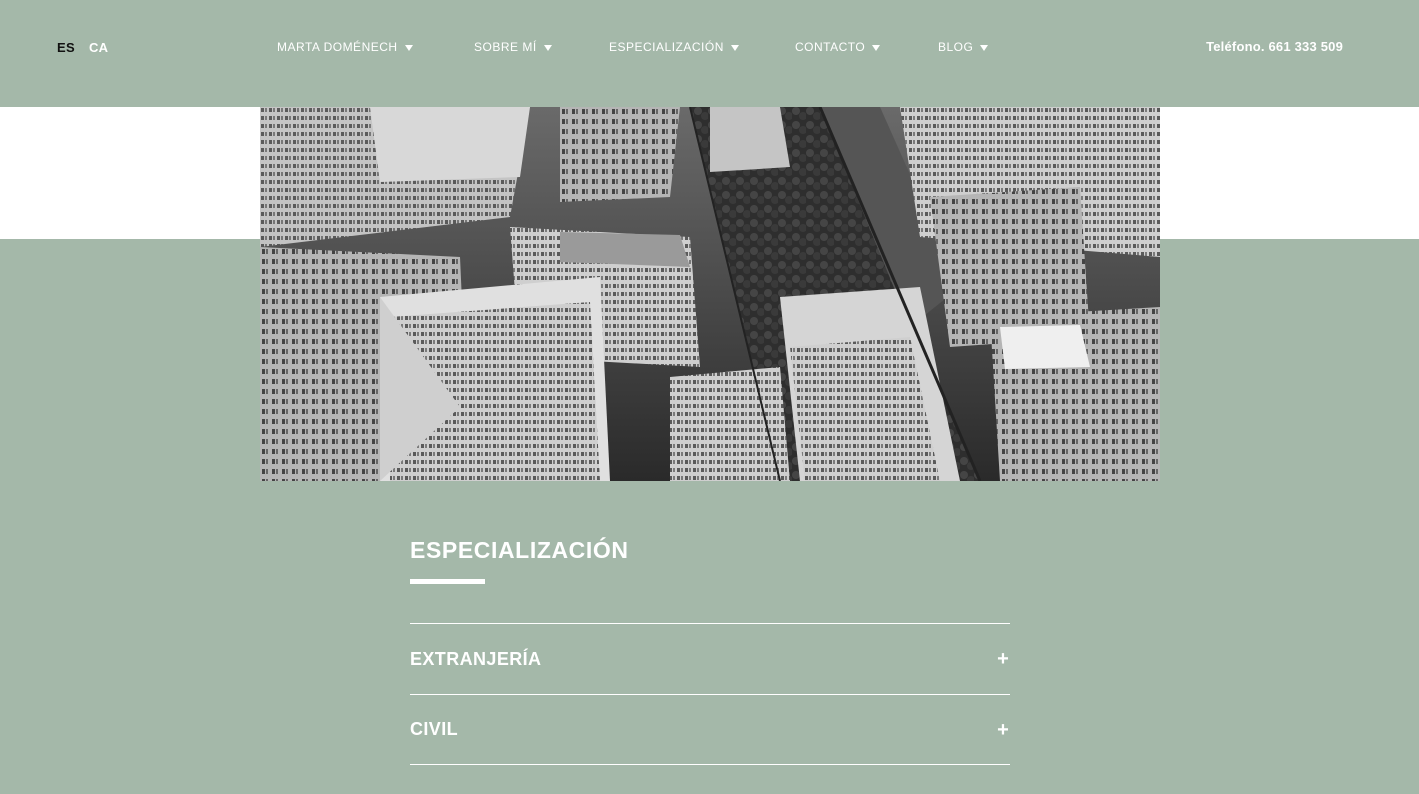 The image size is (1419, 794). What do you see at coordinates (447, 581) in the screenshot?
I see `title-underline` at bounding box center [447, 581].